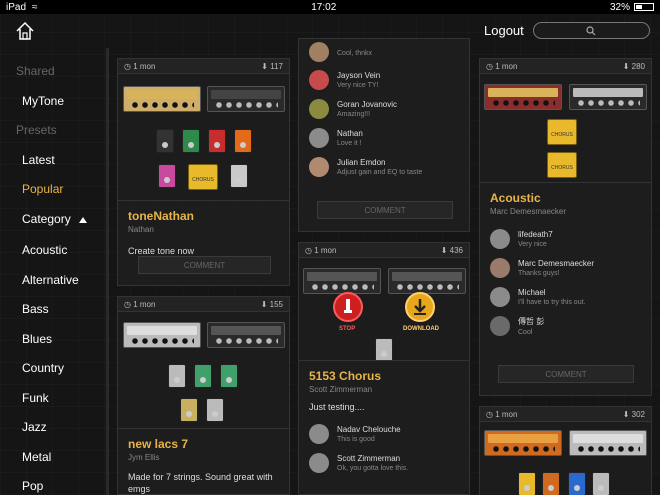 The width and height of the screenshot is (660, 495). I want to click on sidebar-item-metal: Metal, so click(36, 457).